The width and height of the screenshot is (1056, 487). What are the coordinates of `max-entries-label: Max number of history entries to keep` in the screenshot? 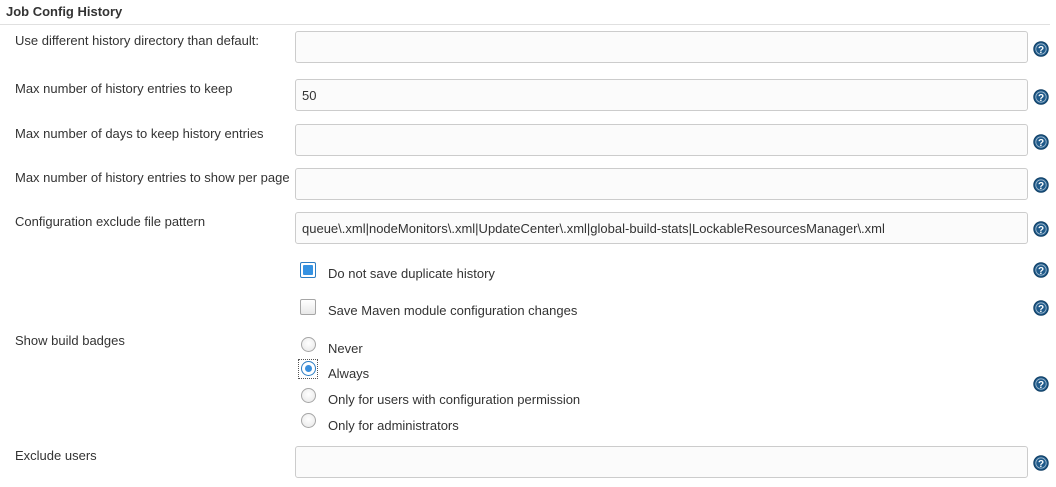 It's located at (124, 88).